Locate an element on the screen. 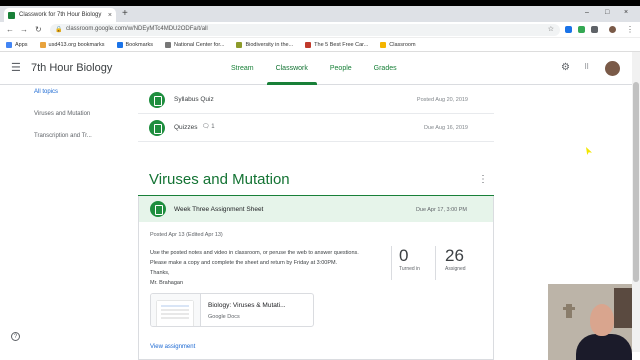 This screenshot has height=360, width=640. mouse-cursor-icon is located at coordinates (589, 151).